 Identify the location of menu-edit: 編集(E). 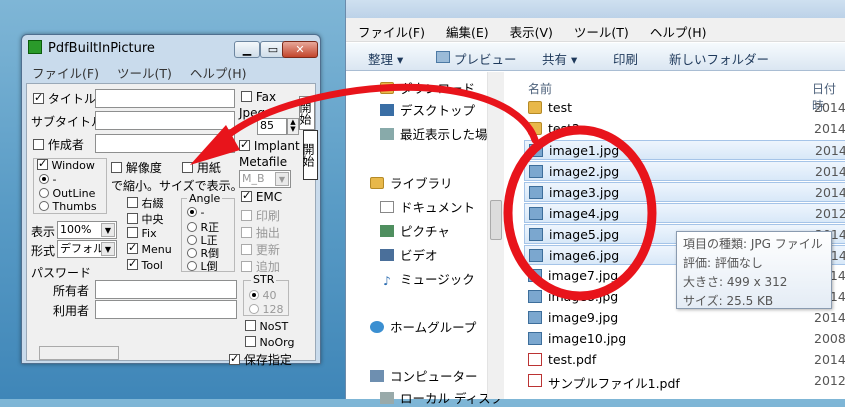
(467, 31).